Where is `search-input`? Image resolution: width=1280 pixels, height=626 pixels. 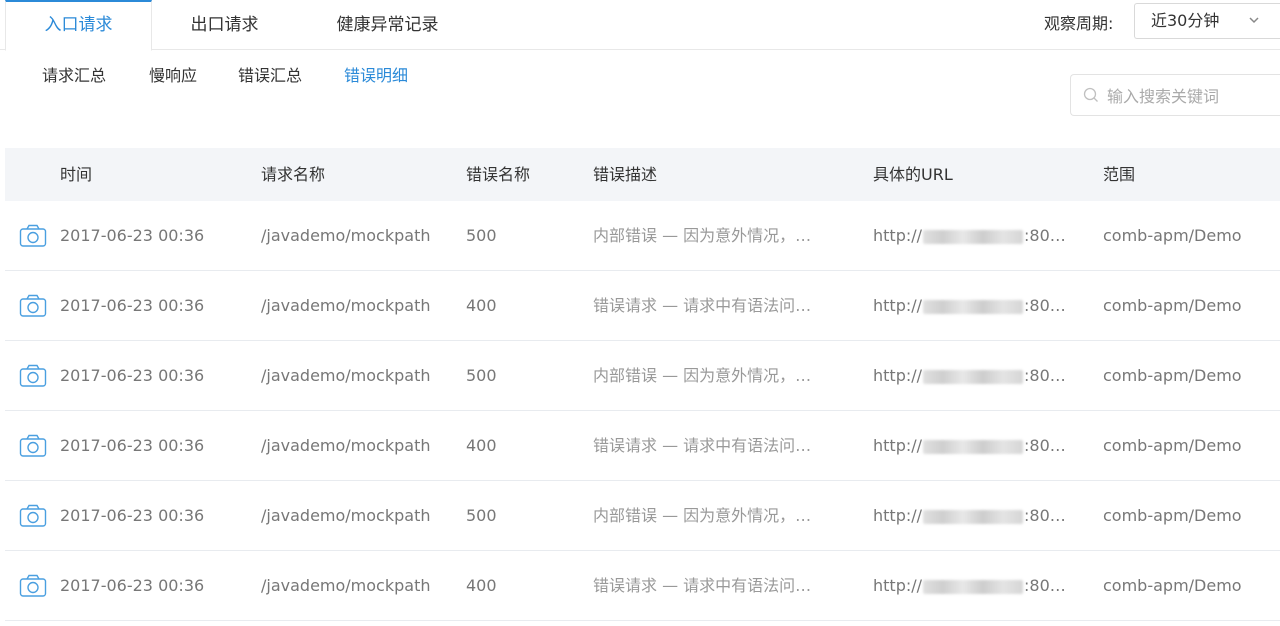 search-input is located at coordinates (1192, 96).